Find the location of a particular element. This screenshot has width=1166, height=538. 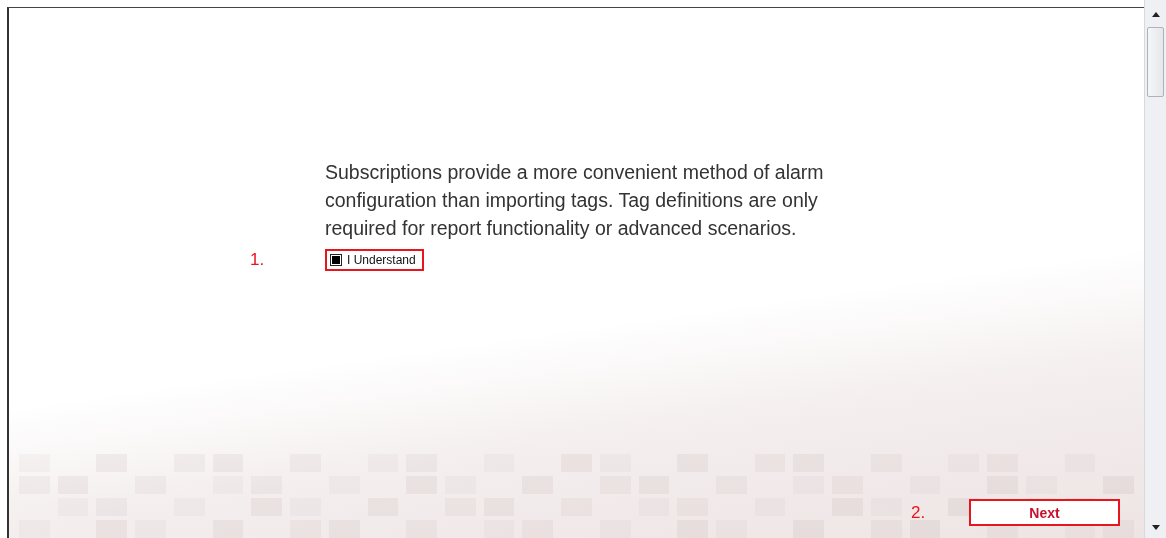

step-marker: 1. is located at coordinates (258, 260).